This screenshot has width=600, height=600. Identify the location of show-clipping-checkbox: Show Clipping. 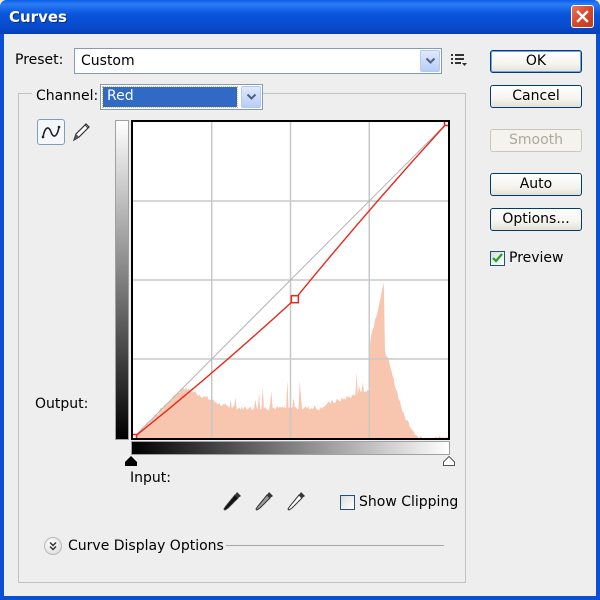
(399, 502).